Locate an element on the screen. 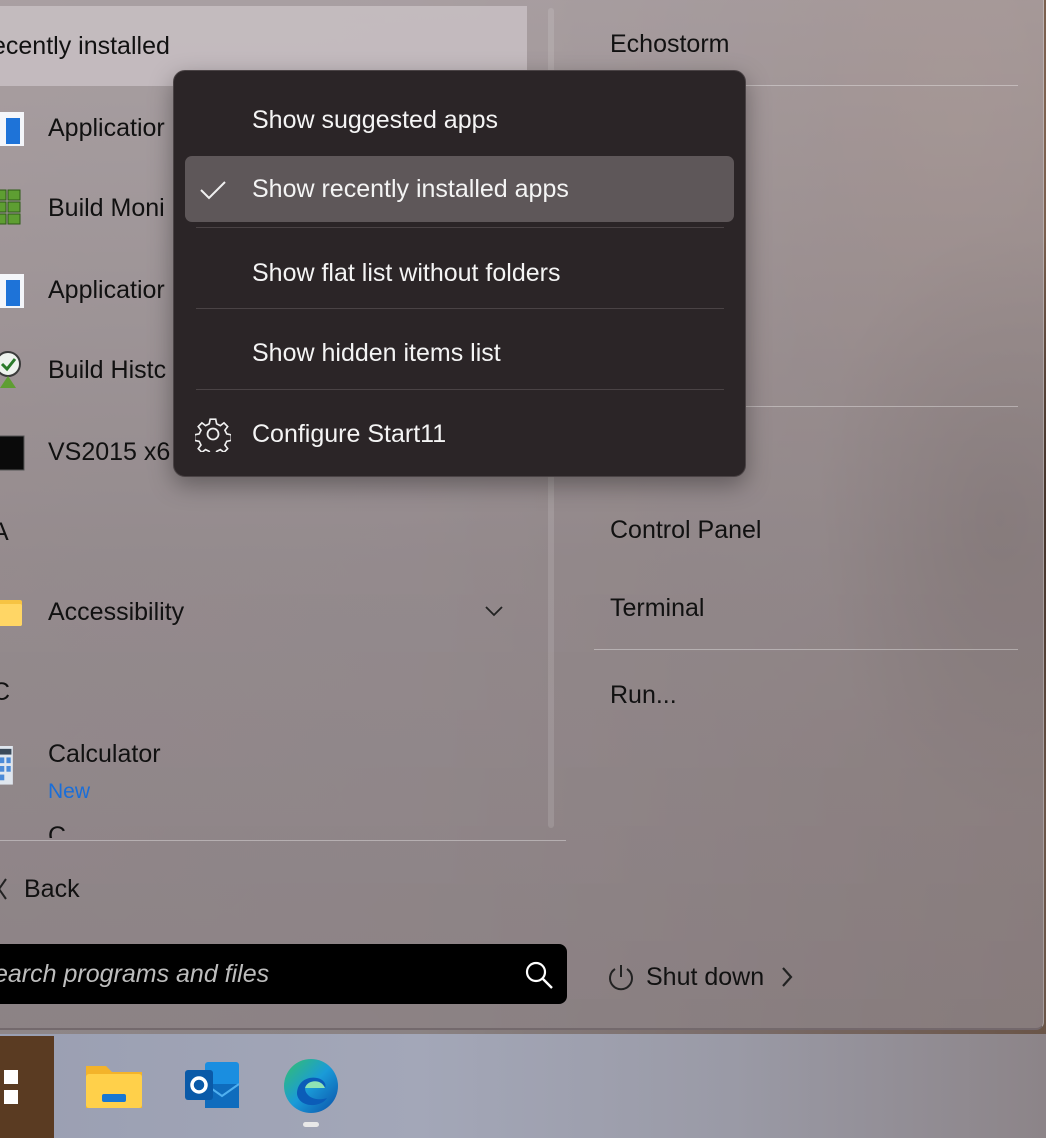  taskbar is located at coordinates (523, 1086).